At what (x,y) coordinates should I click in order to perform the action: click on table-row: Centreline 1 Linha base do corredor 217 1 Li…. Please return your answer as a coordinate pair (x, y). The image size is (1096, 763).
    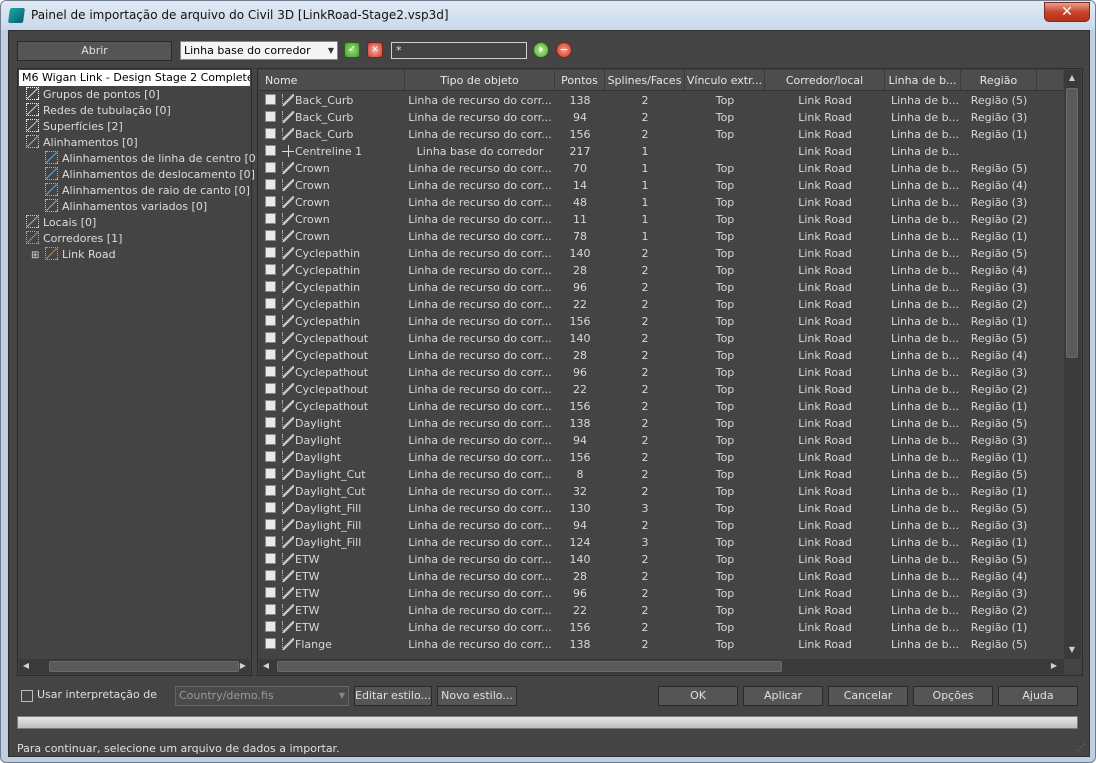
    Looking at the image, I should click on (661, 151).